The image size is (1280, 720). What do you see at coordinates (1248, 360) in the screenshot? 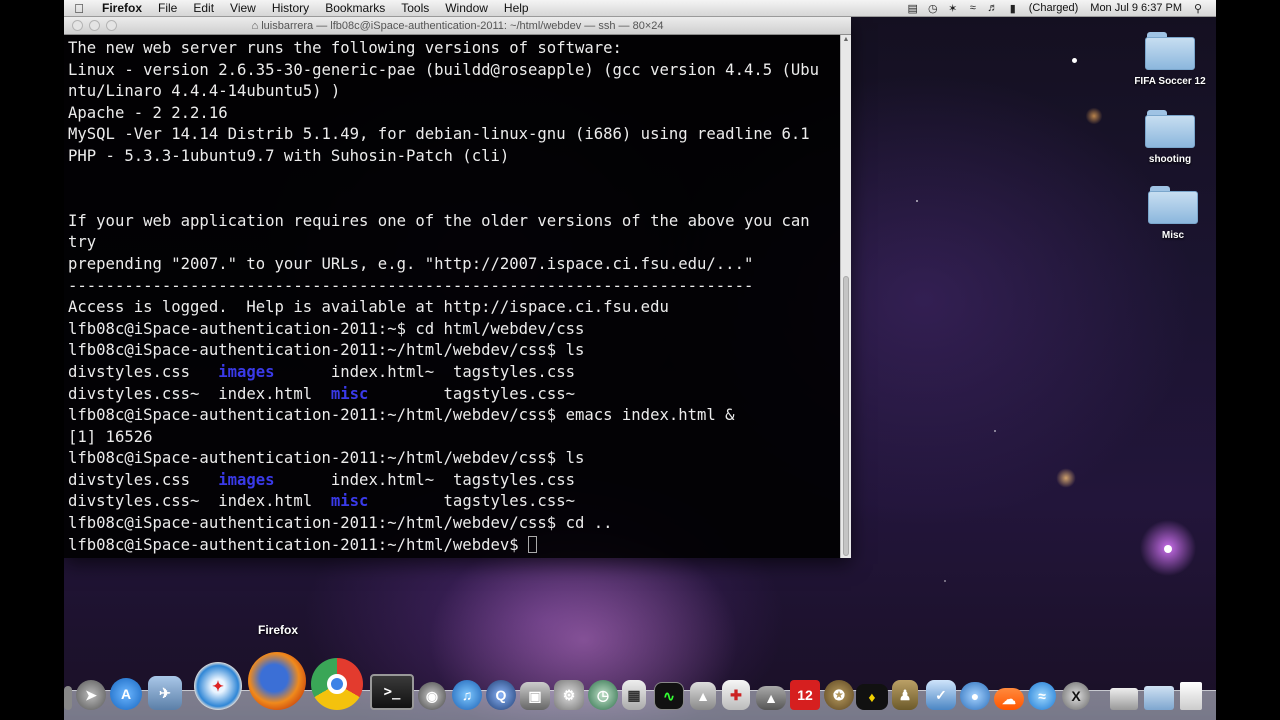
I see `letterbox-right` at bounding box center [1248, 360].